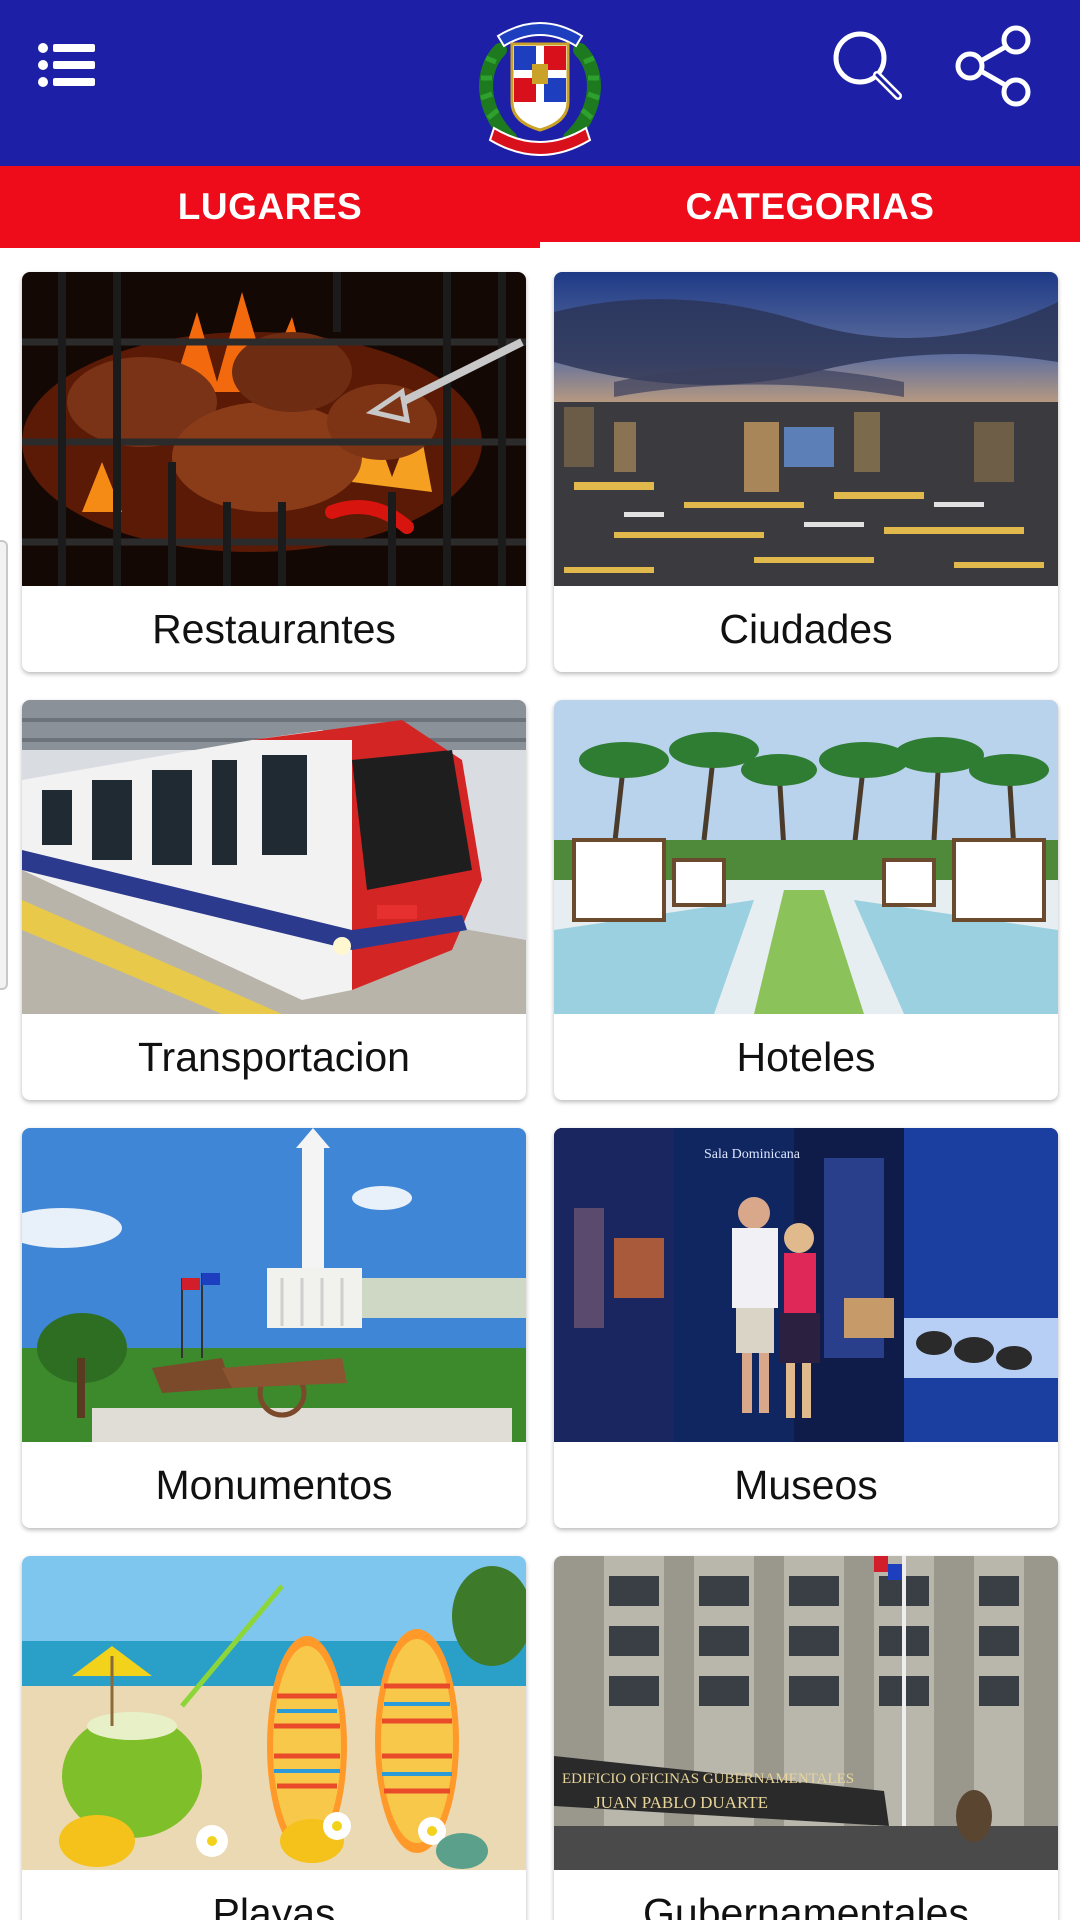  What do you see at coordinates (274, 1713) in the screenshot?
I see `beach-sandals-coconut-photo` at bounding box center [274, 1713].